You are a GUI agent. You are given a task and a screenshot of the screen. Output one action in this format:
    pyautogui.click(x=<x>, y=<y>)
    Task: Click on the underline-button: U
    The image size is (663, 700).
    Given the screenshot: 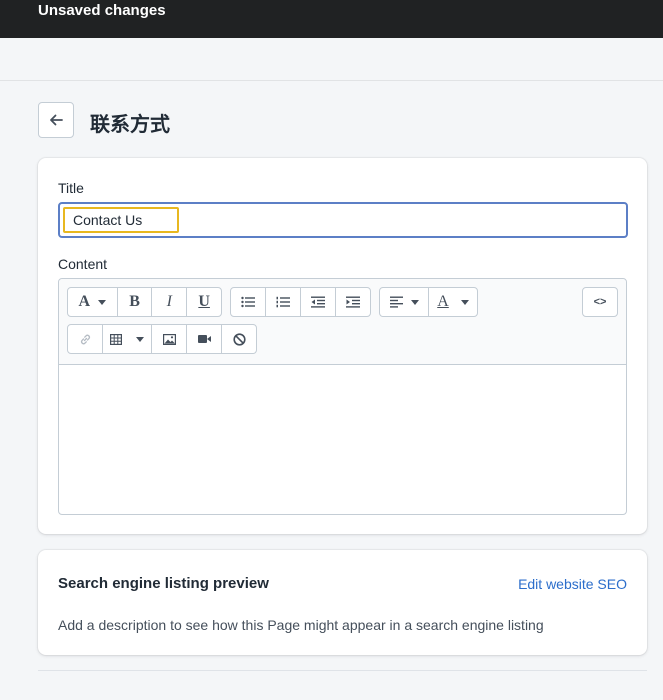 What is the action you would take?
    pyautogui.click(x=204, y=302)
    